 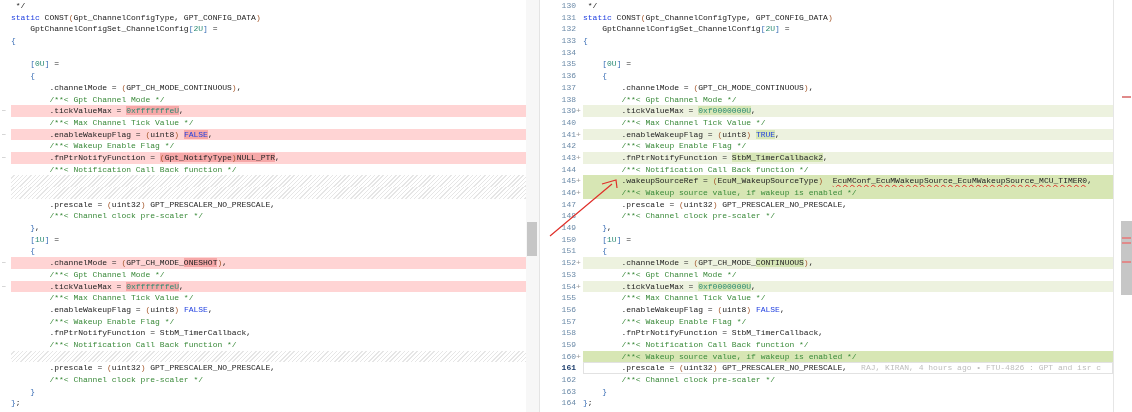 What do you see at coordinates (724, 157) in the screenshot?
I see `code-line: .fnPtrNotifyFunction = StbM_TimerCallback2,` at bounding box center [724, 157].